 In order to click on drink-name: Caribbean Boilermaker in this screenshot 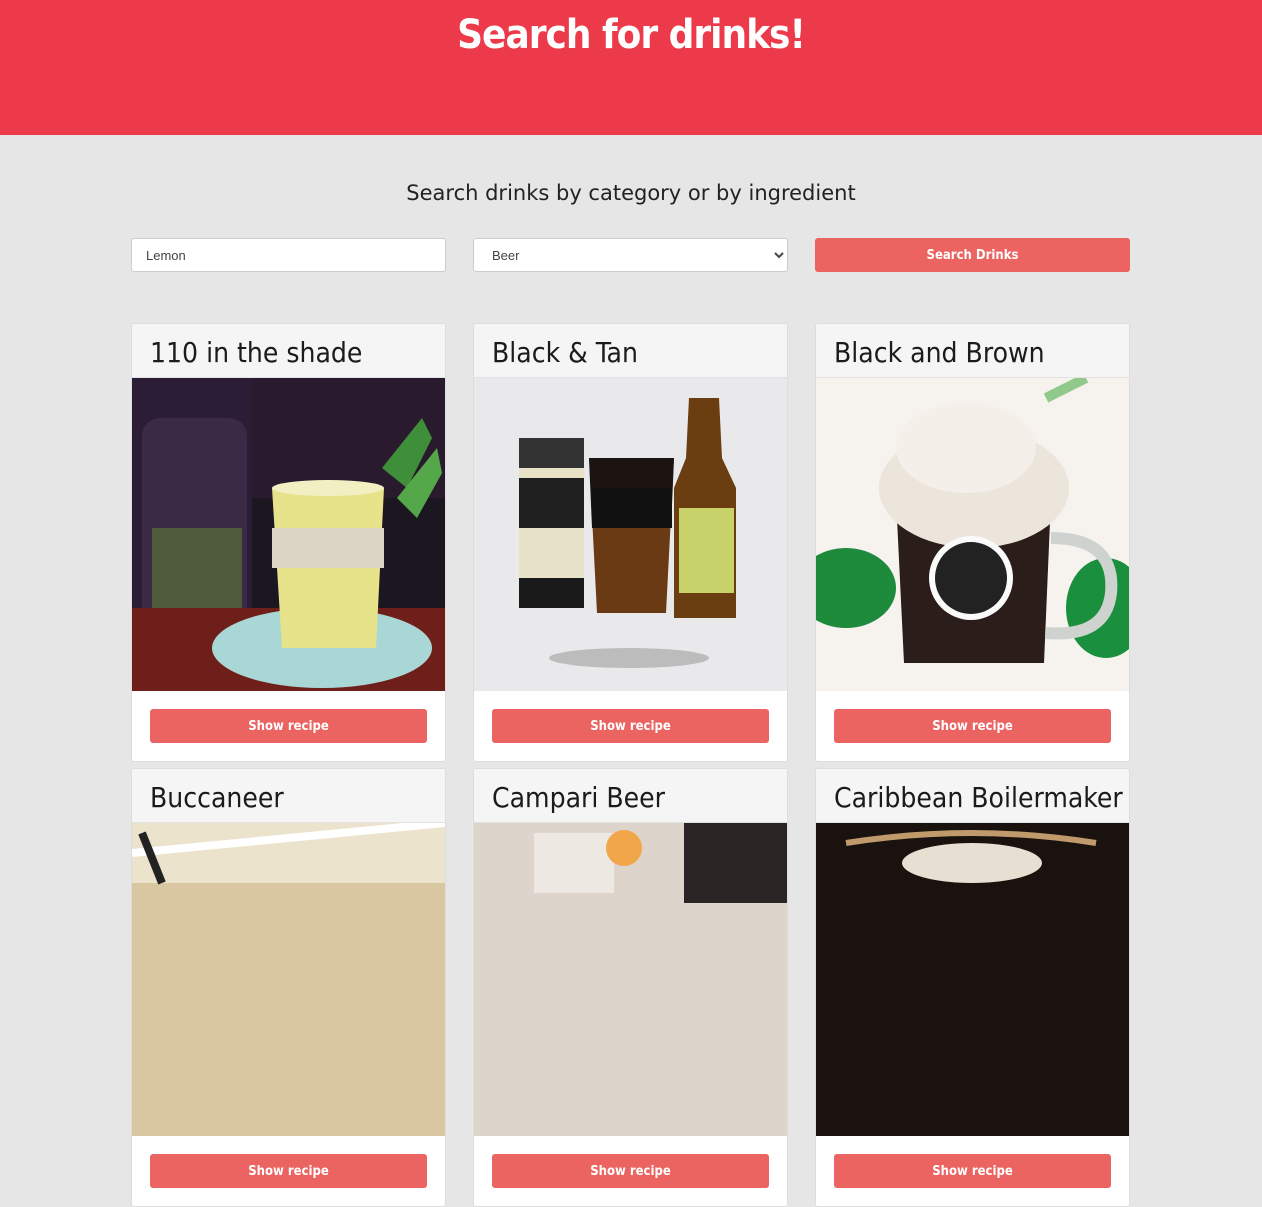, I will do `click(972, 796)`.